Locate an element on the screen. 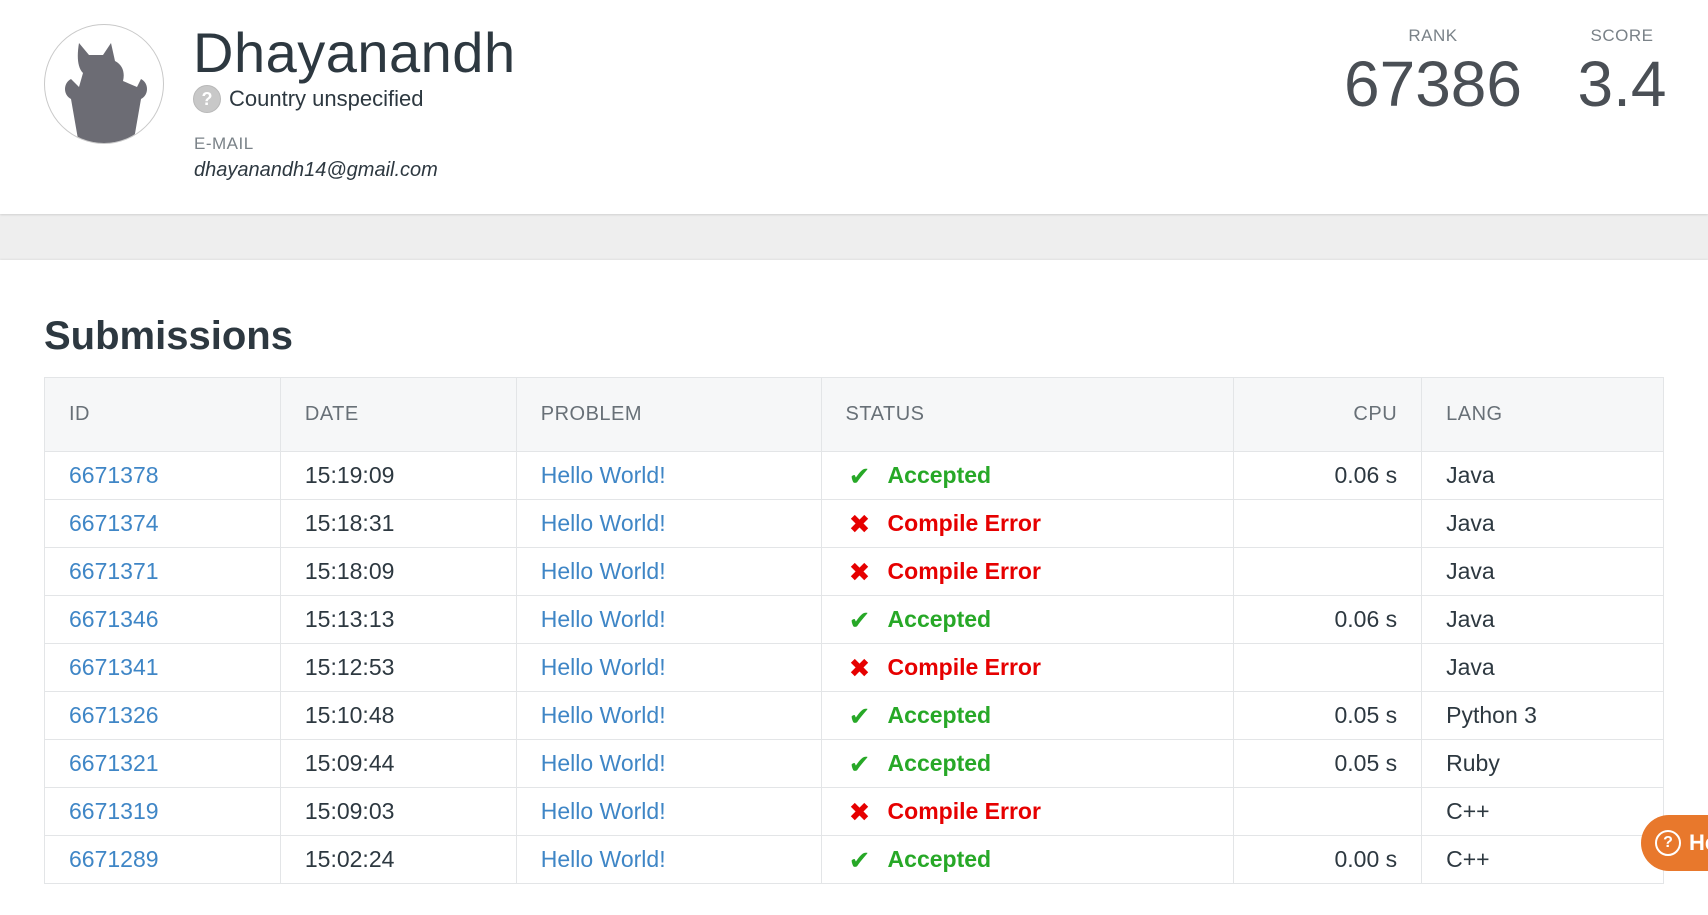 This screenshot has height=915, width=1708. country: ? Country unspecified is located at coordinates (308, 99).